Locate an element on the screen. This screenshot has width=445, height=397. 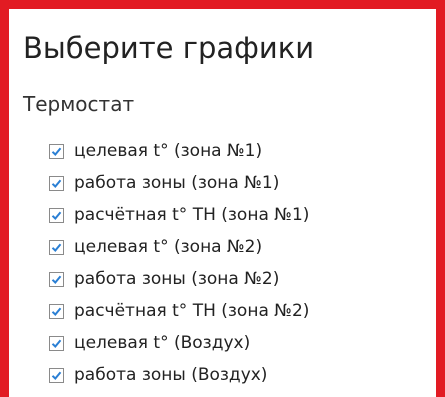
option-zone-operation-air: работа зоны (Воздух) is located at coordinates (179, 375).